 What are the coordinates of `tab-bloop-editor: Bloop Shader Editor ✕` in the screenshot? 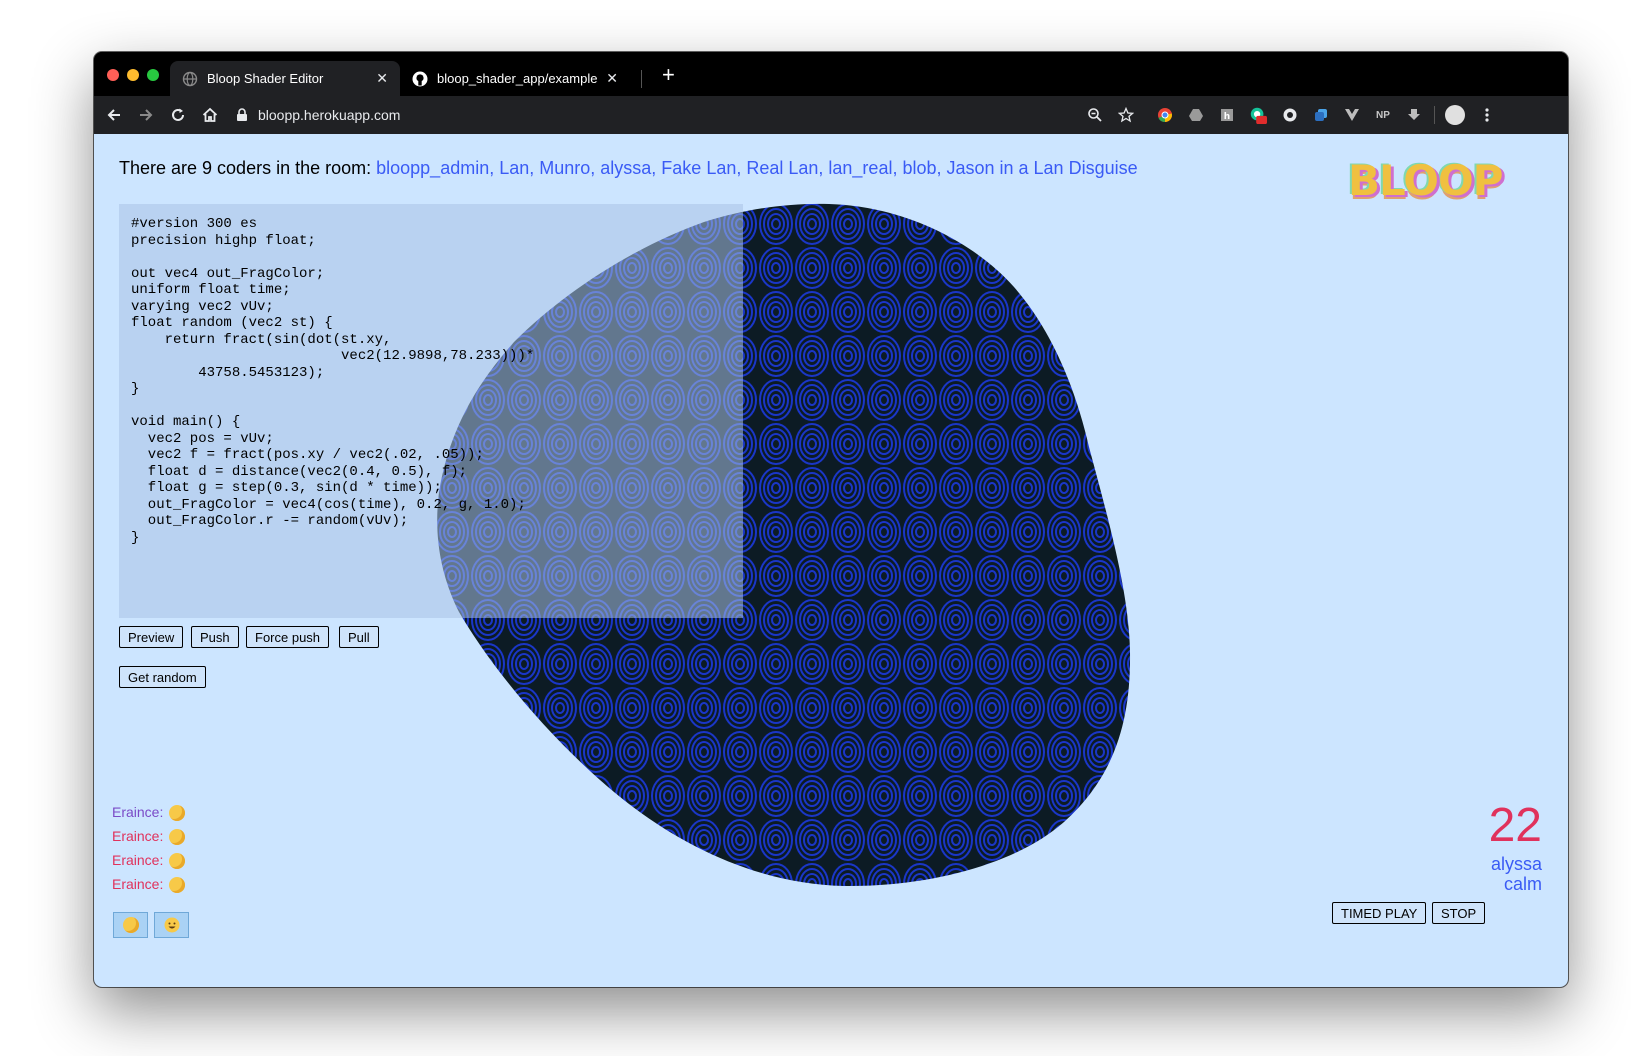 It's located at (285, 78).